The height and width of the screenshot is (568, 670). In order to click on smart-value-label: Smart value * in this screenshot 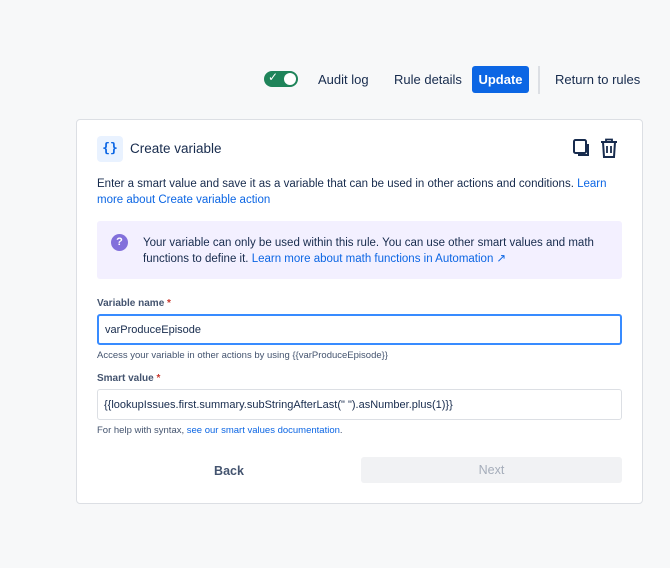, I will do `click(128, 378)`.